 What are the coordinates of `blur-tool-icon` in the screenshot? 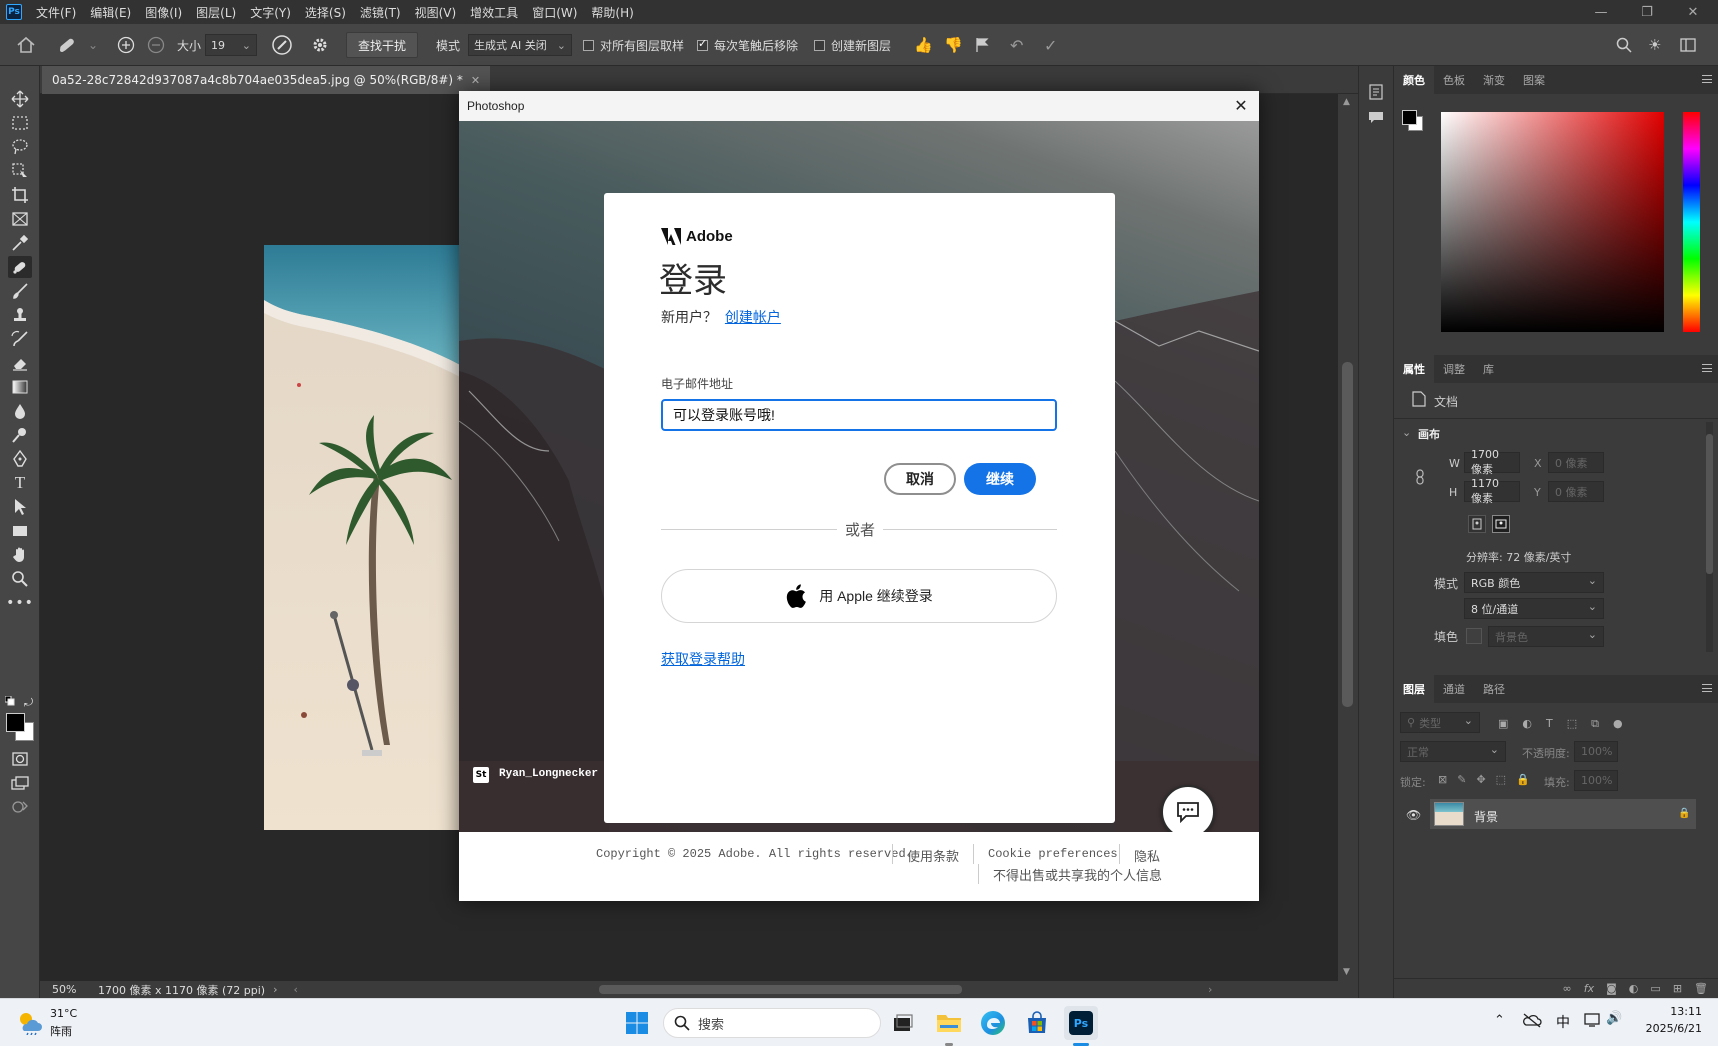 It's located at (20, 411).